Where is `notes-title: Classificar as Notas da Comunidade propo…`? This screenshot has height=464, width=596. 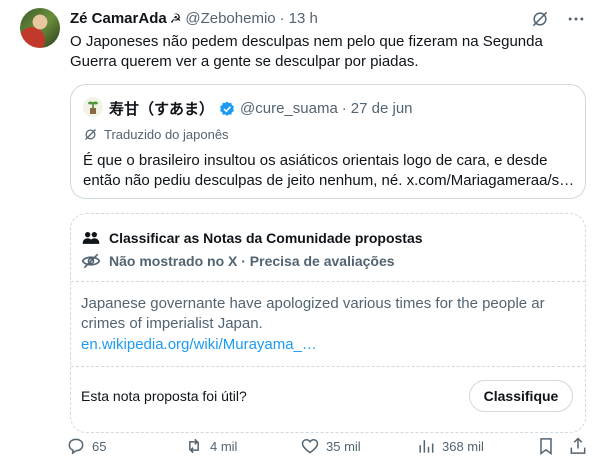
notes-title: Classificar as Notas da Comunidade propo… is located at coordinates (266, 238).